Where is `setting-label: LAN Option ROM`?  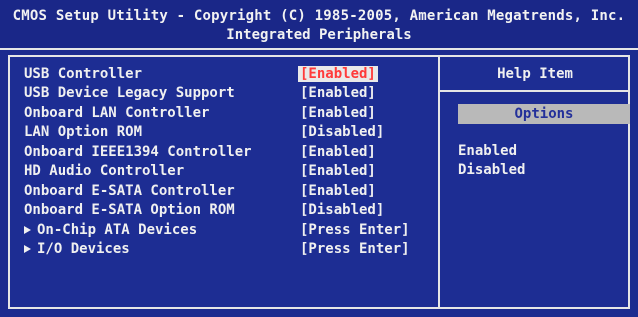
setting-label: LAN Option ROM is located at coordinates (83, 132).